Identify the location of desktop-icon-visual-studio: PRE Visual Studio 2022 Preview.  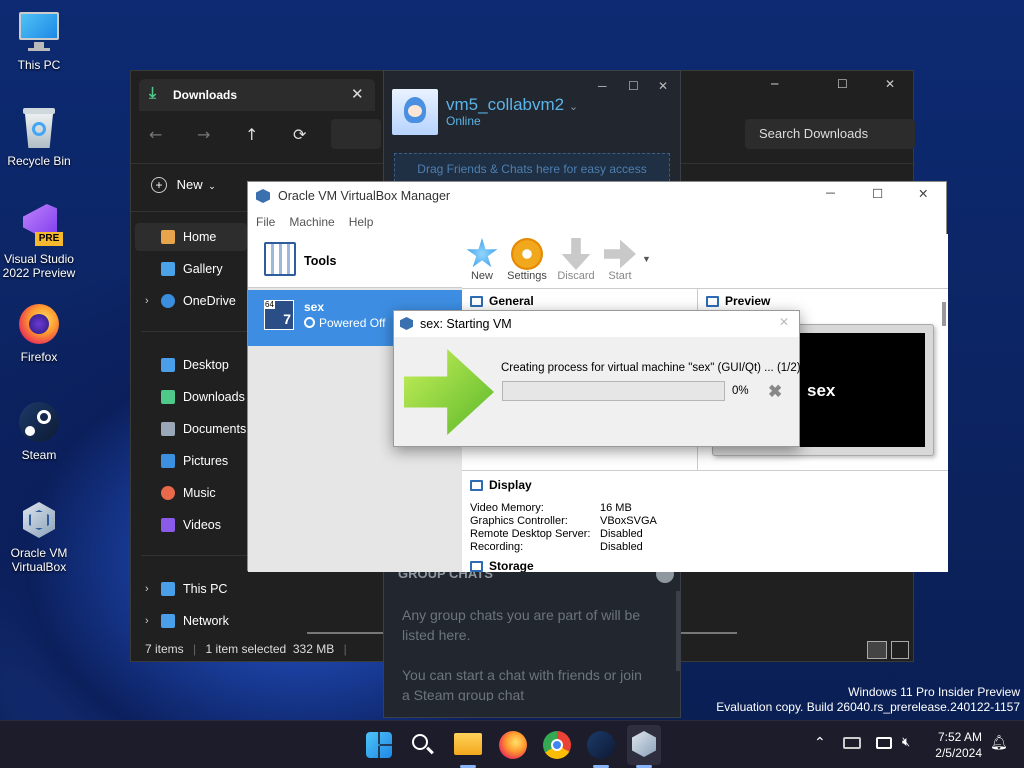
(39, 242).